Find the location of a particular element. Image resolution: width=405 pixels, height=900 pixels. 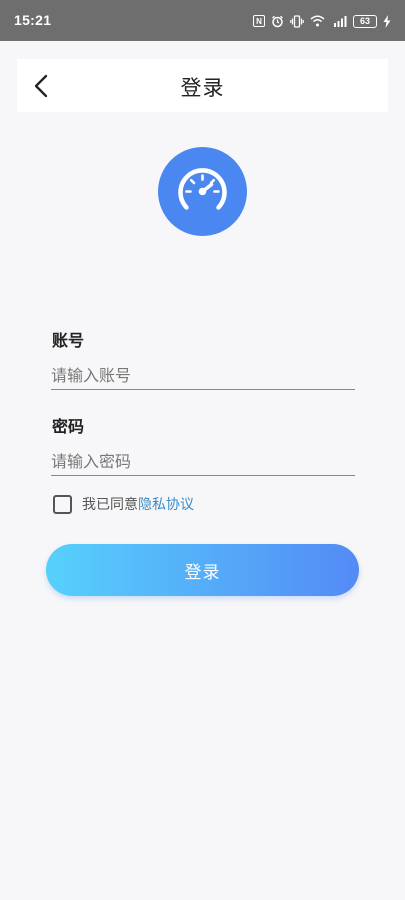

nfc-icon: N is located at coordinates (259, 21).